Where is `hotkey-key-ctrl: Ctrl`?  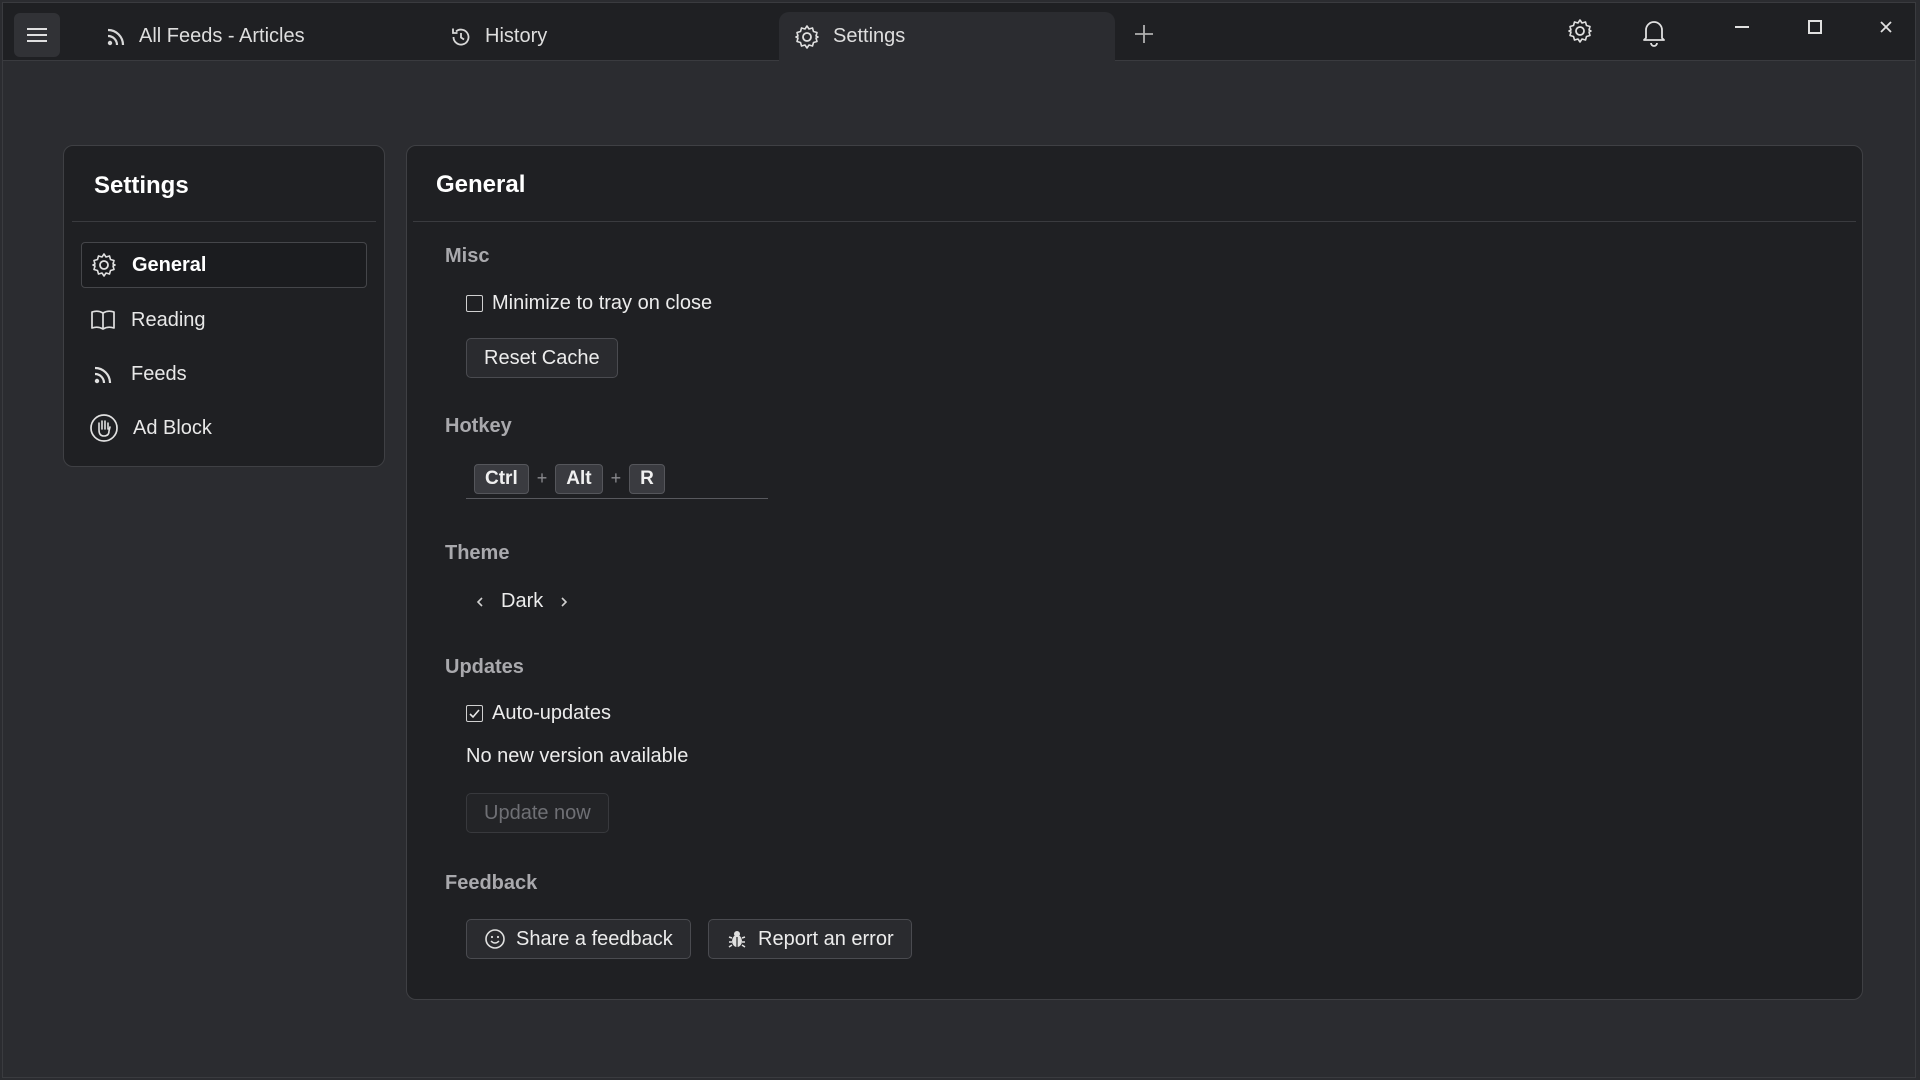 hotkey-key-ctrl: Ctrl is located at coordinates (501, 478).